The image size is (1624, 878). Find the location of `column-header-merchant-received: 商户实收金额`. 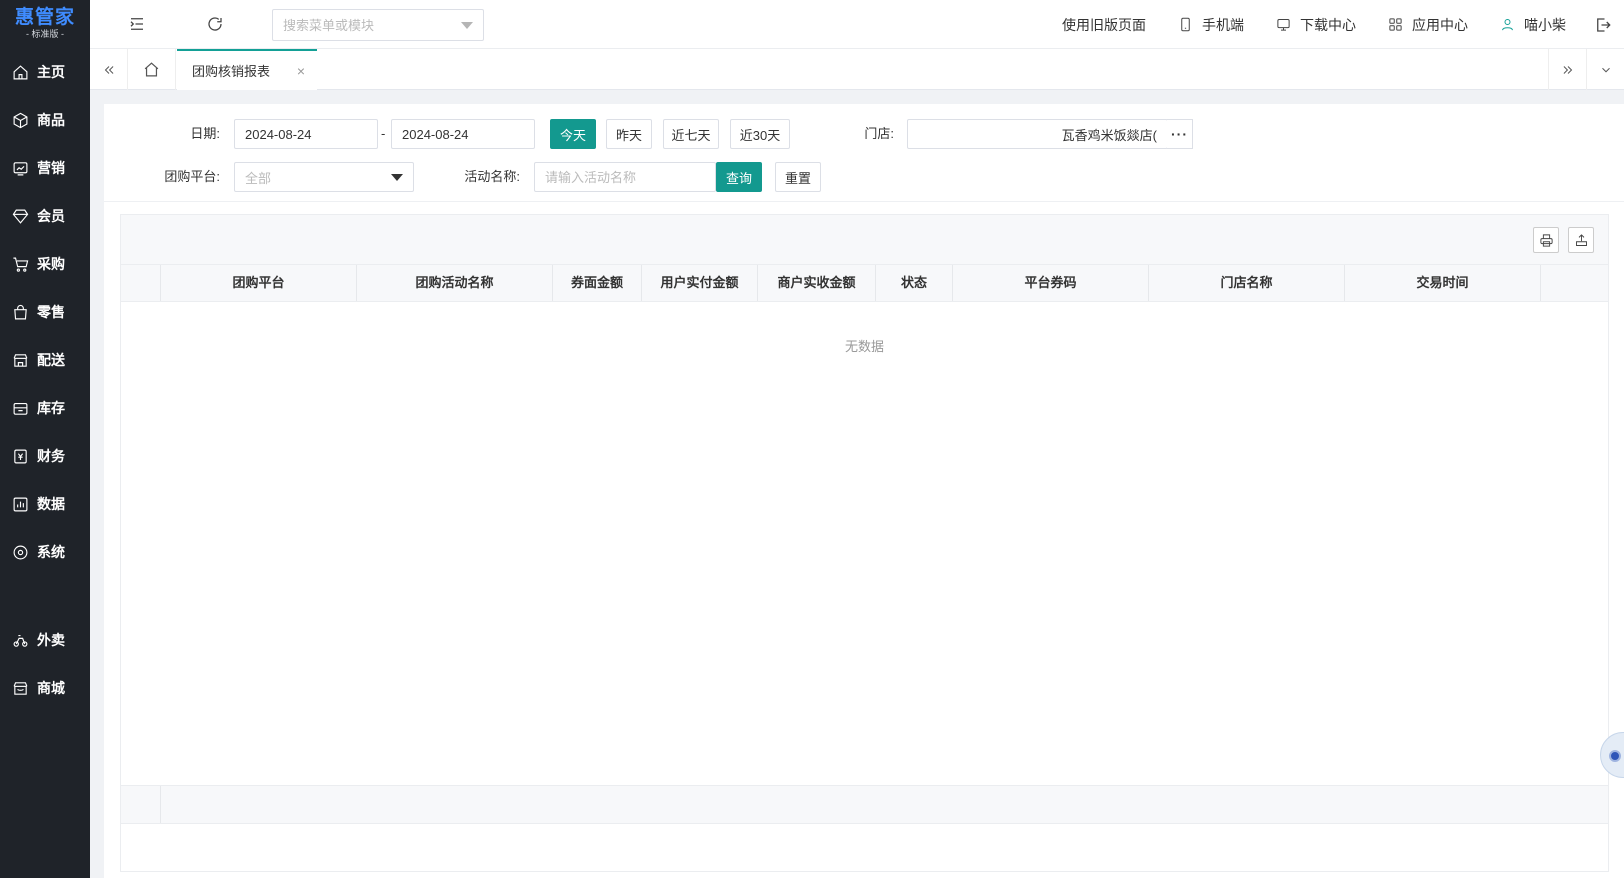

column-header-merchant-received: 商户实收金额 is located at coordinates (817, 283).